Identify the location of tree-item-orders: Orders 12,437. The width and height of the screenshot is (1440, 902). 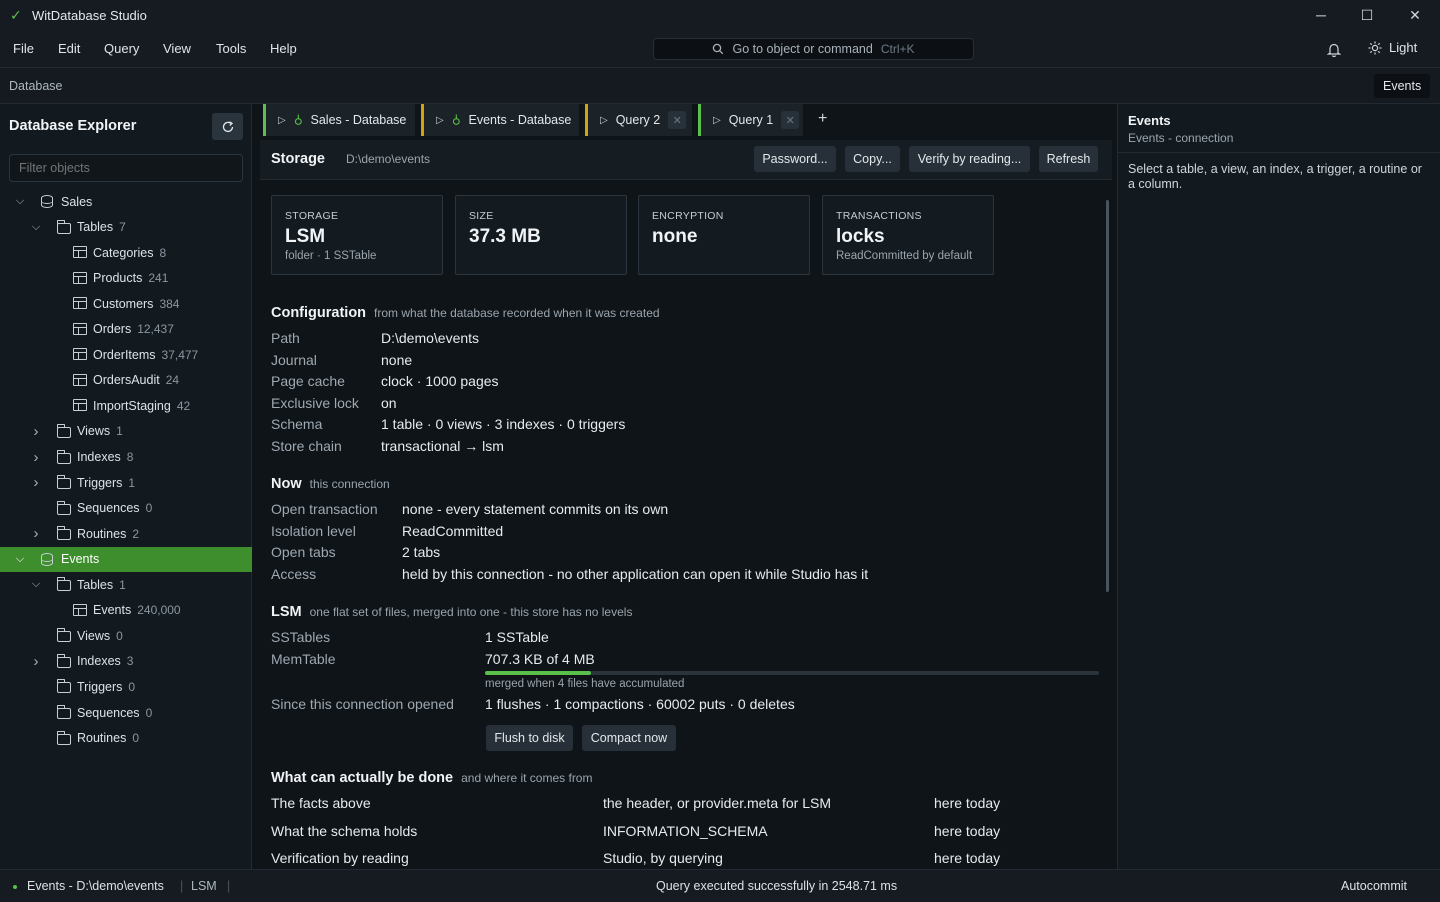
(126, 329).